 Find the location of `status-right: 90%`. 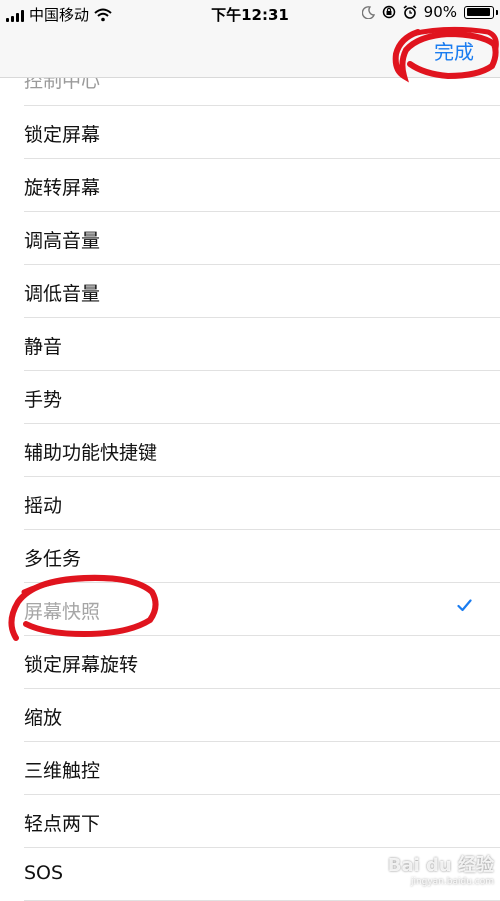

status-right: 90% is located at coordinates (429, 12).